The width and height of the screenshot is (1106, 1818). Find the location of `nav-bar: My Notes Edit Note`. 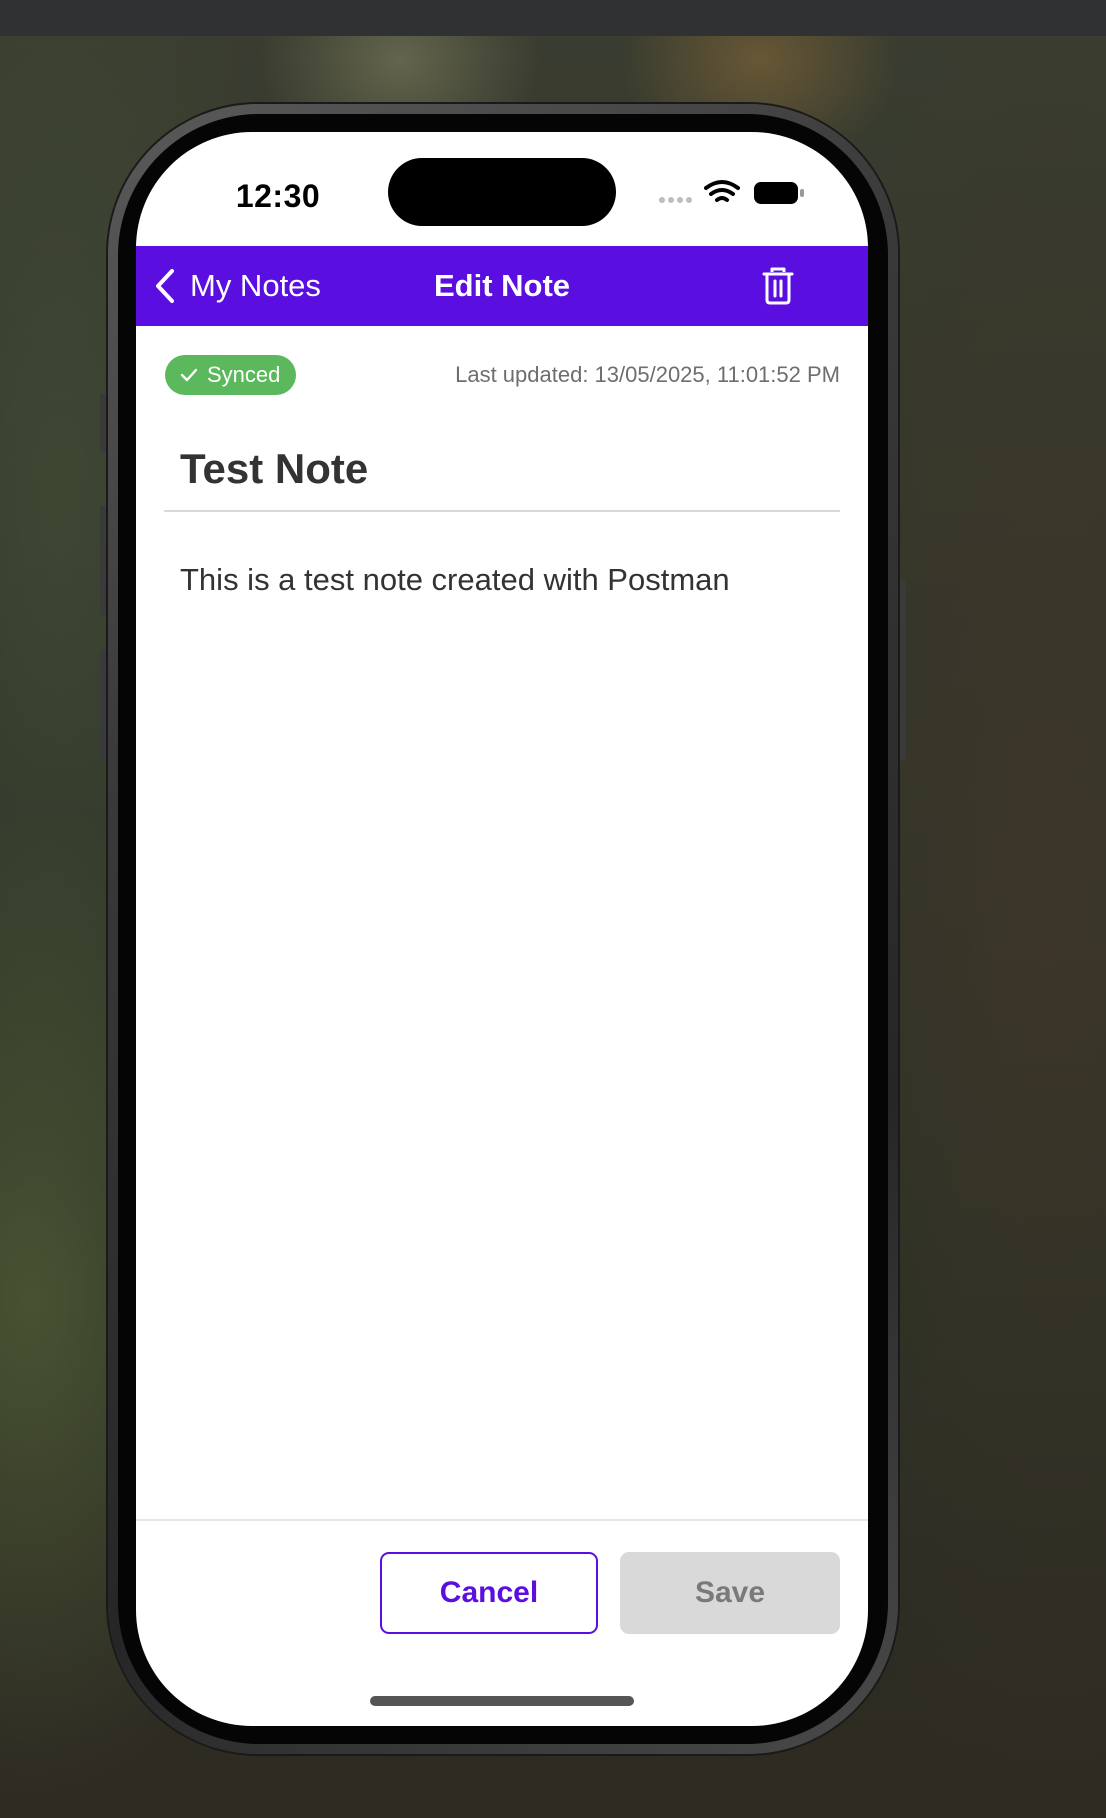

nav-bar: My Notes Edit Note is located at coordinates (502, 286).